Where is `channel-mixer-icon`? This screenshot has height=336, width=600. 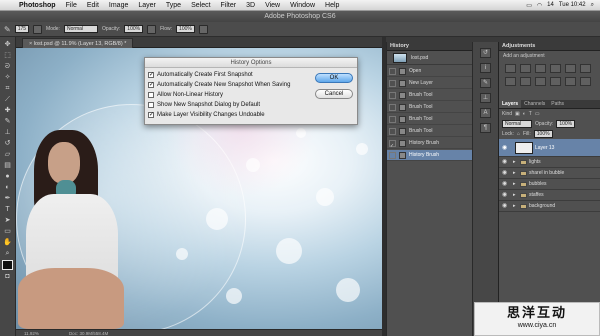
channel-mixer-icon is located at coordinates (555, 81).